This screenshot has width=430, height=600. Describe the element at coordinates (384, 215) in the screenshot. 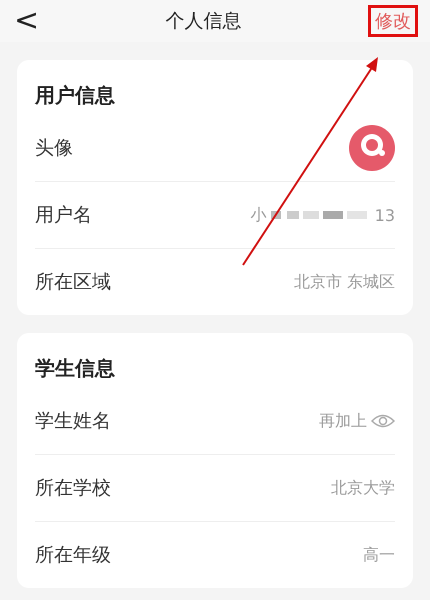

I see `username-value-end: 13` at that location.